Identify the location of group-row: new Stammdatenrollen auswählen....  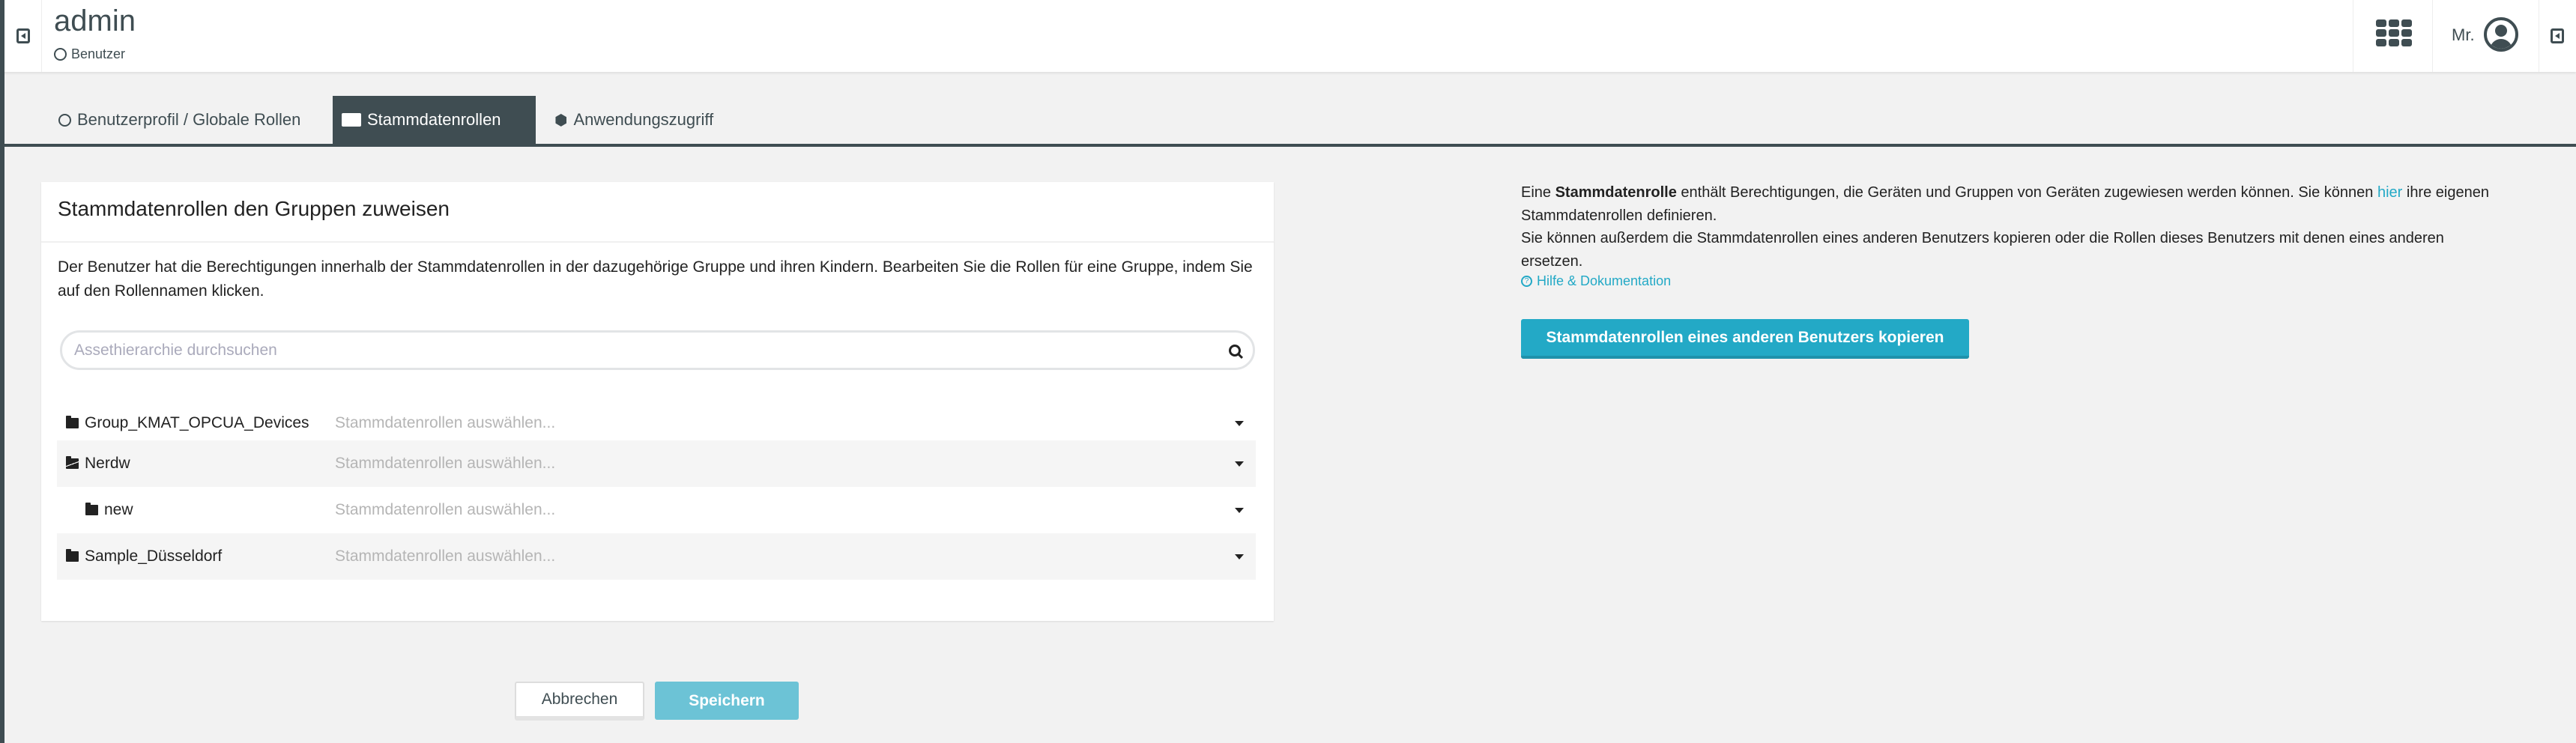
(656, 510).